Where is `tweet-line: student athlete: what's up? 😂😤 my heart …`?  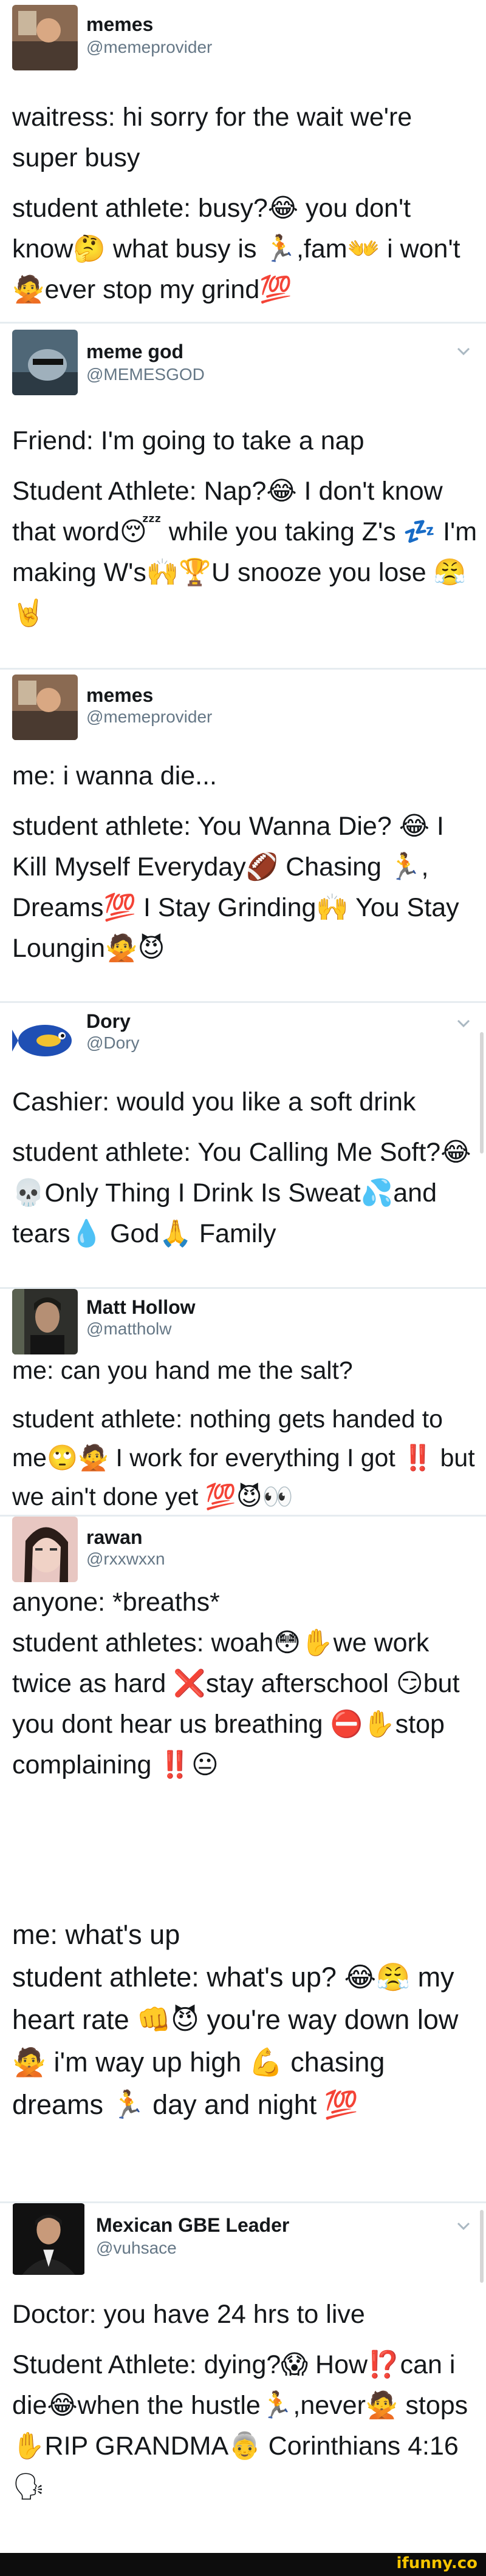 tweet-line: student athlete: what's up? 😂😤 my heart … is located at coordinates (236, 2041).